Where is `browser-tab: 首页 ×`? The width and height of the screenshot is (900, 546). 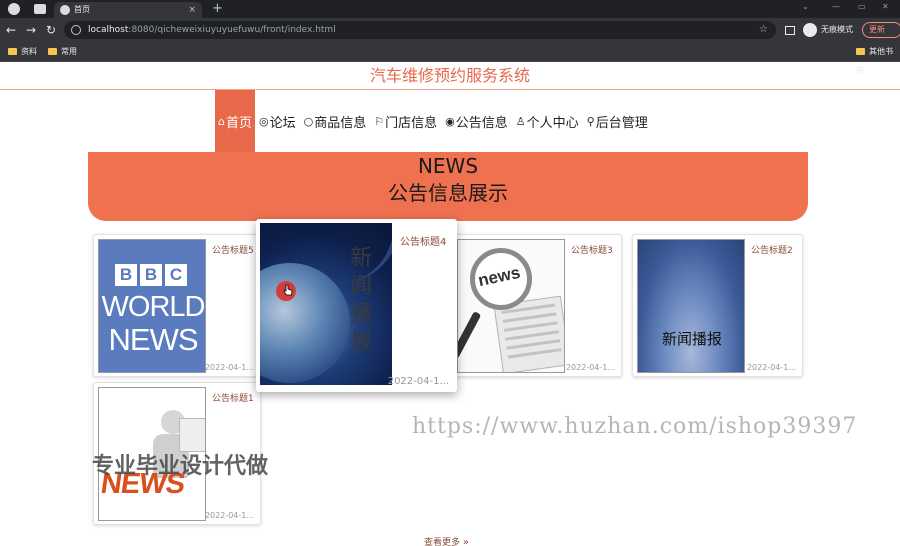 browser-tab: 首页 × is located at coordinates (128, 10).